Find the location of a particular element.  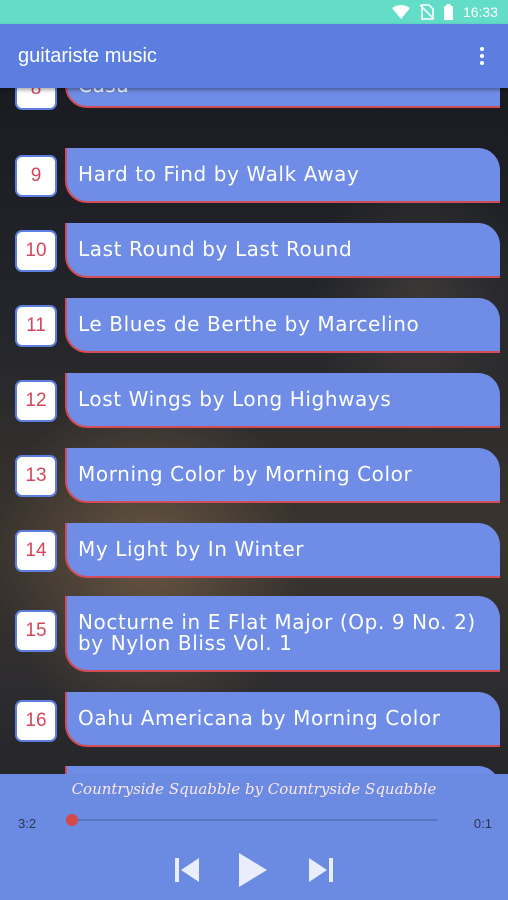

track-number: 16 is located at coordinates (36, 721).